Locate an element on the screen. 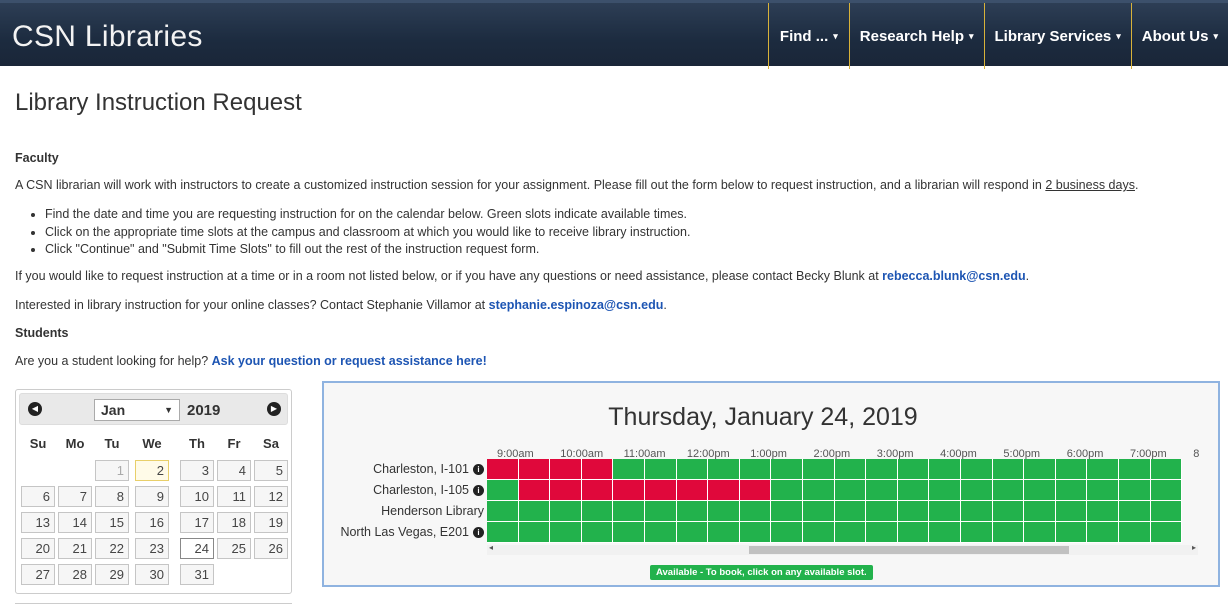  calendar-day: 13 is located at coordinates (38, 522).